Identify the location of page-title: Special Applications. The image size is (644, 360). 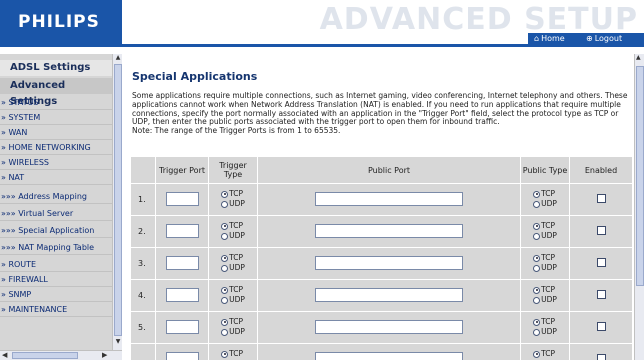
(195, 76).